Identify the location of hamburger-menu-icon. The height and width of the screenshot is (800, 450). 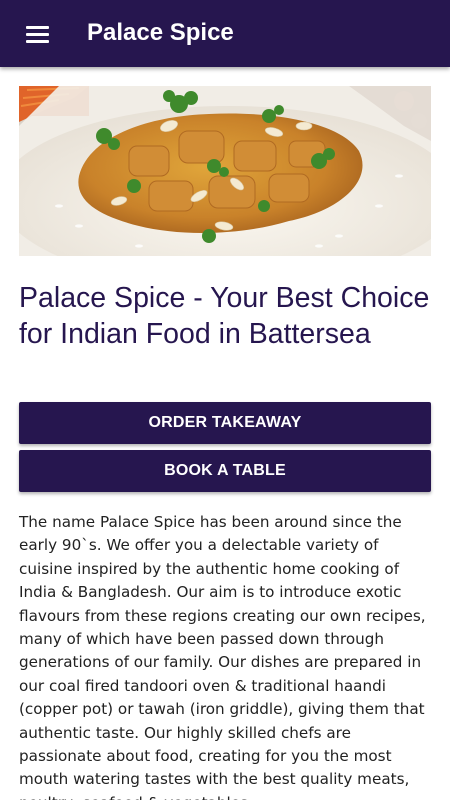
(38, 34).